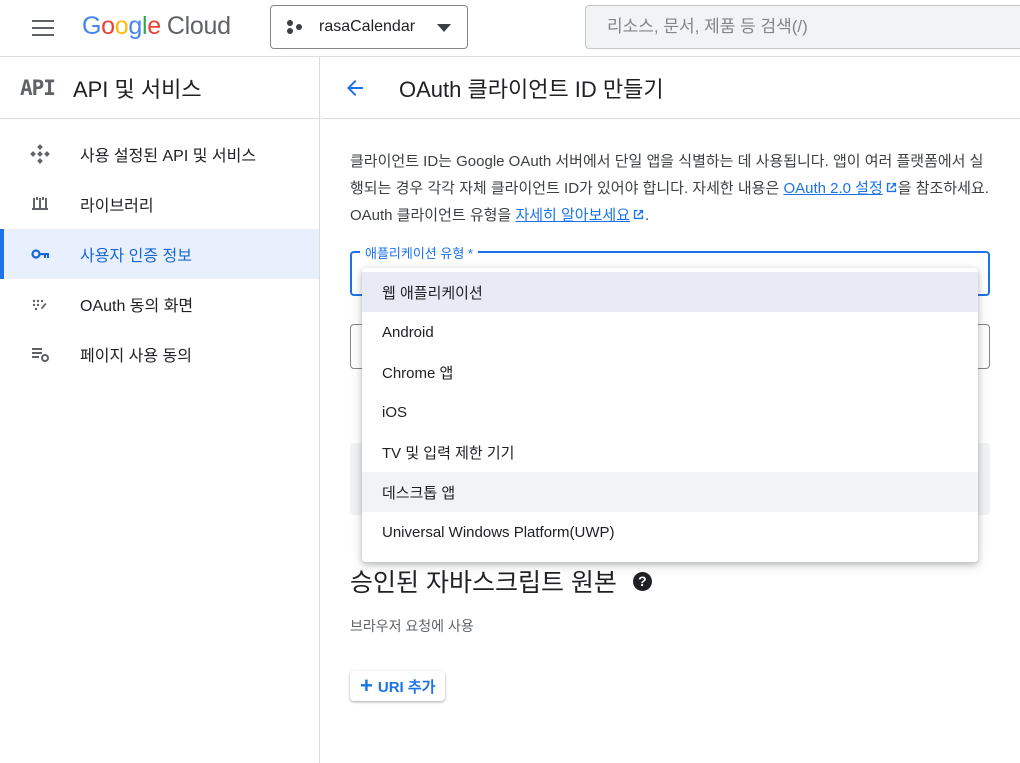  Describe the element at coordinates (398, 686) in the screenshot. I see `add-uri-button: + URI 추가` at that location.